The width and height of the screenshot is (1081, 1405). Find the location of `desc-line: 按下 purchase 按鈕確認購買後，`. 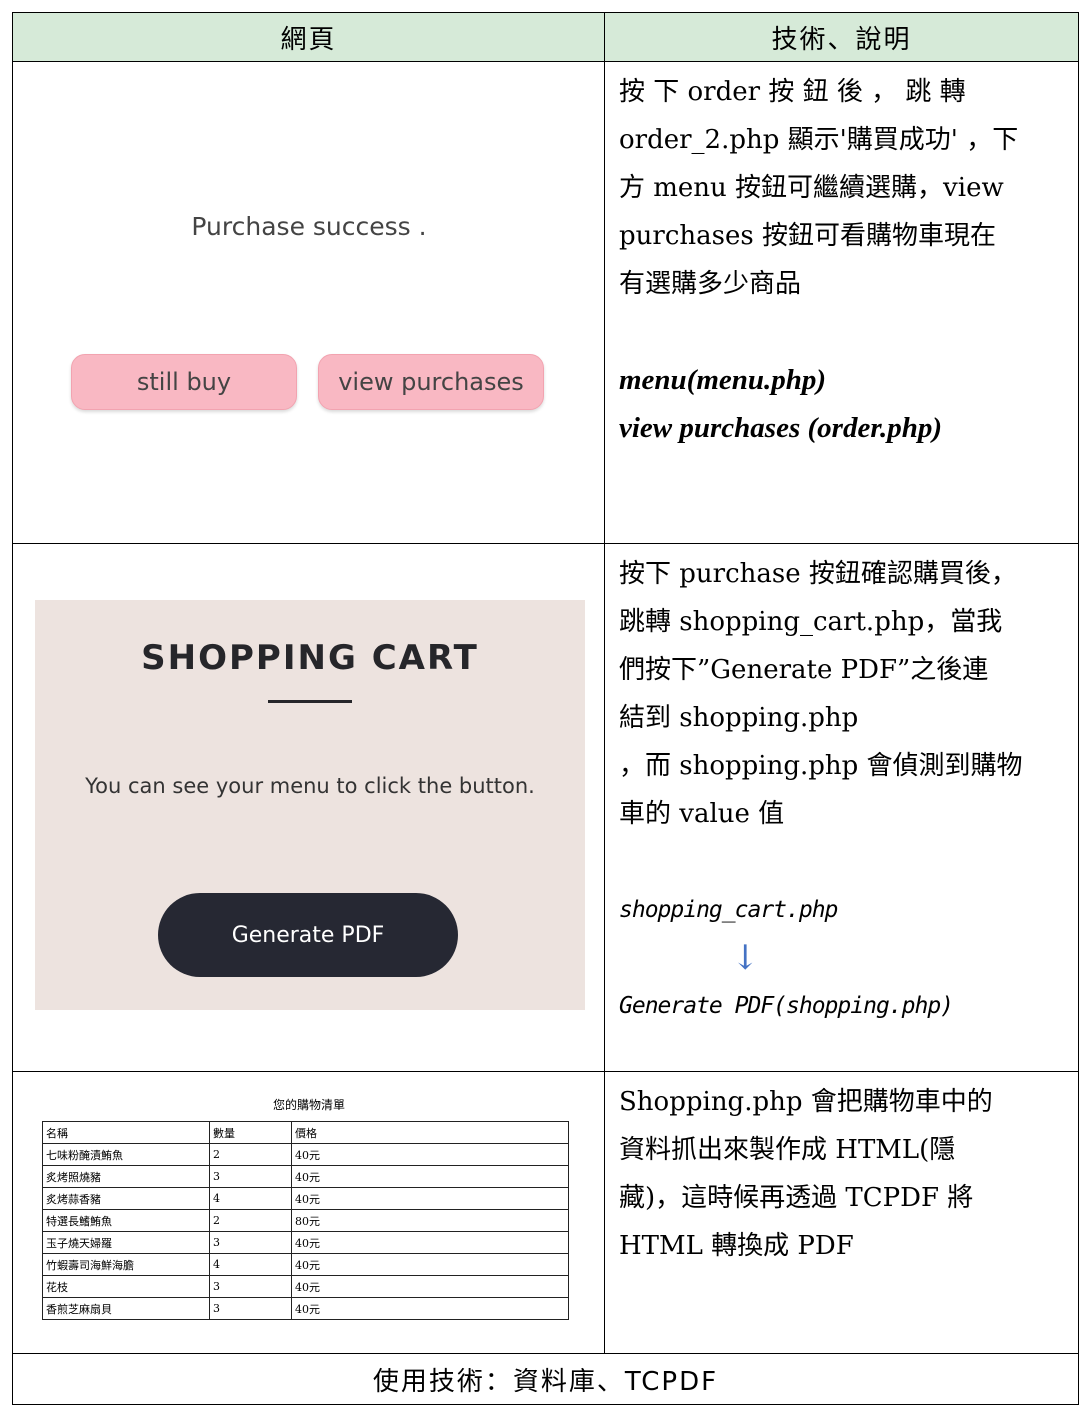

desc-line: 按下 purchase 按鈕確認購買後， is located at coordinates (818, 574).